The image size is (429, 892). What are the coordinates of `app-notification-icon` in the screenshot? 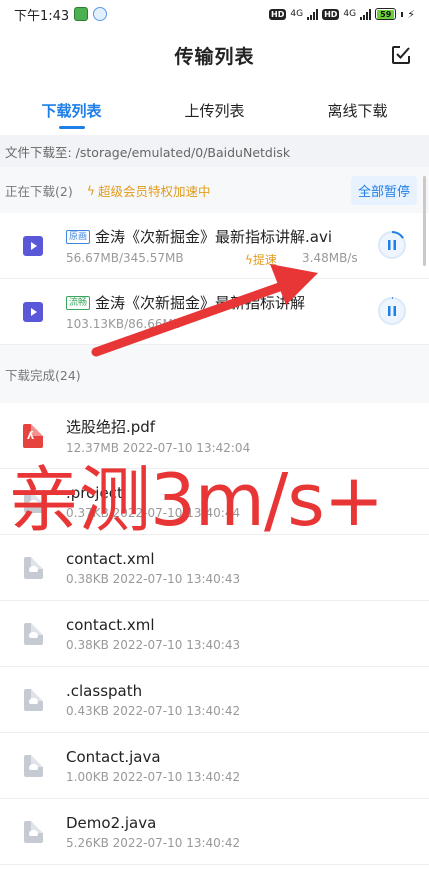 It's located at (81, 14).